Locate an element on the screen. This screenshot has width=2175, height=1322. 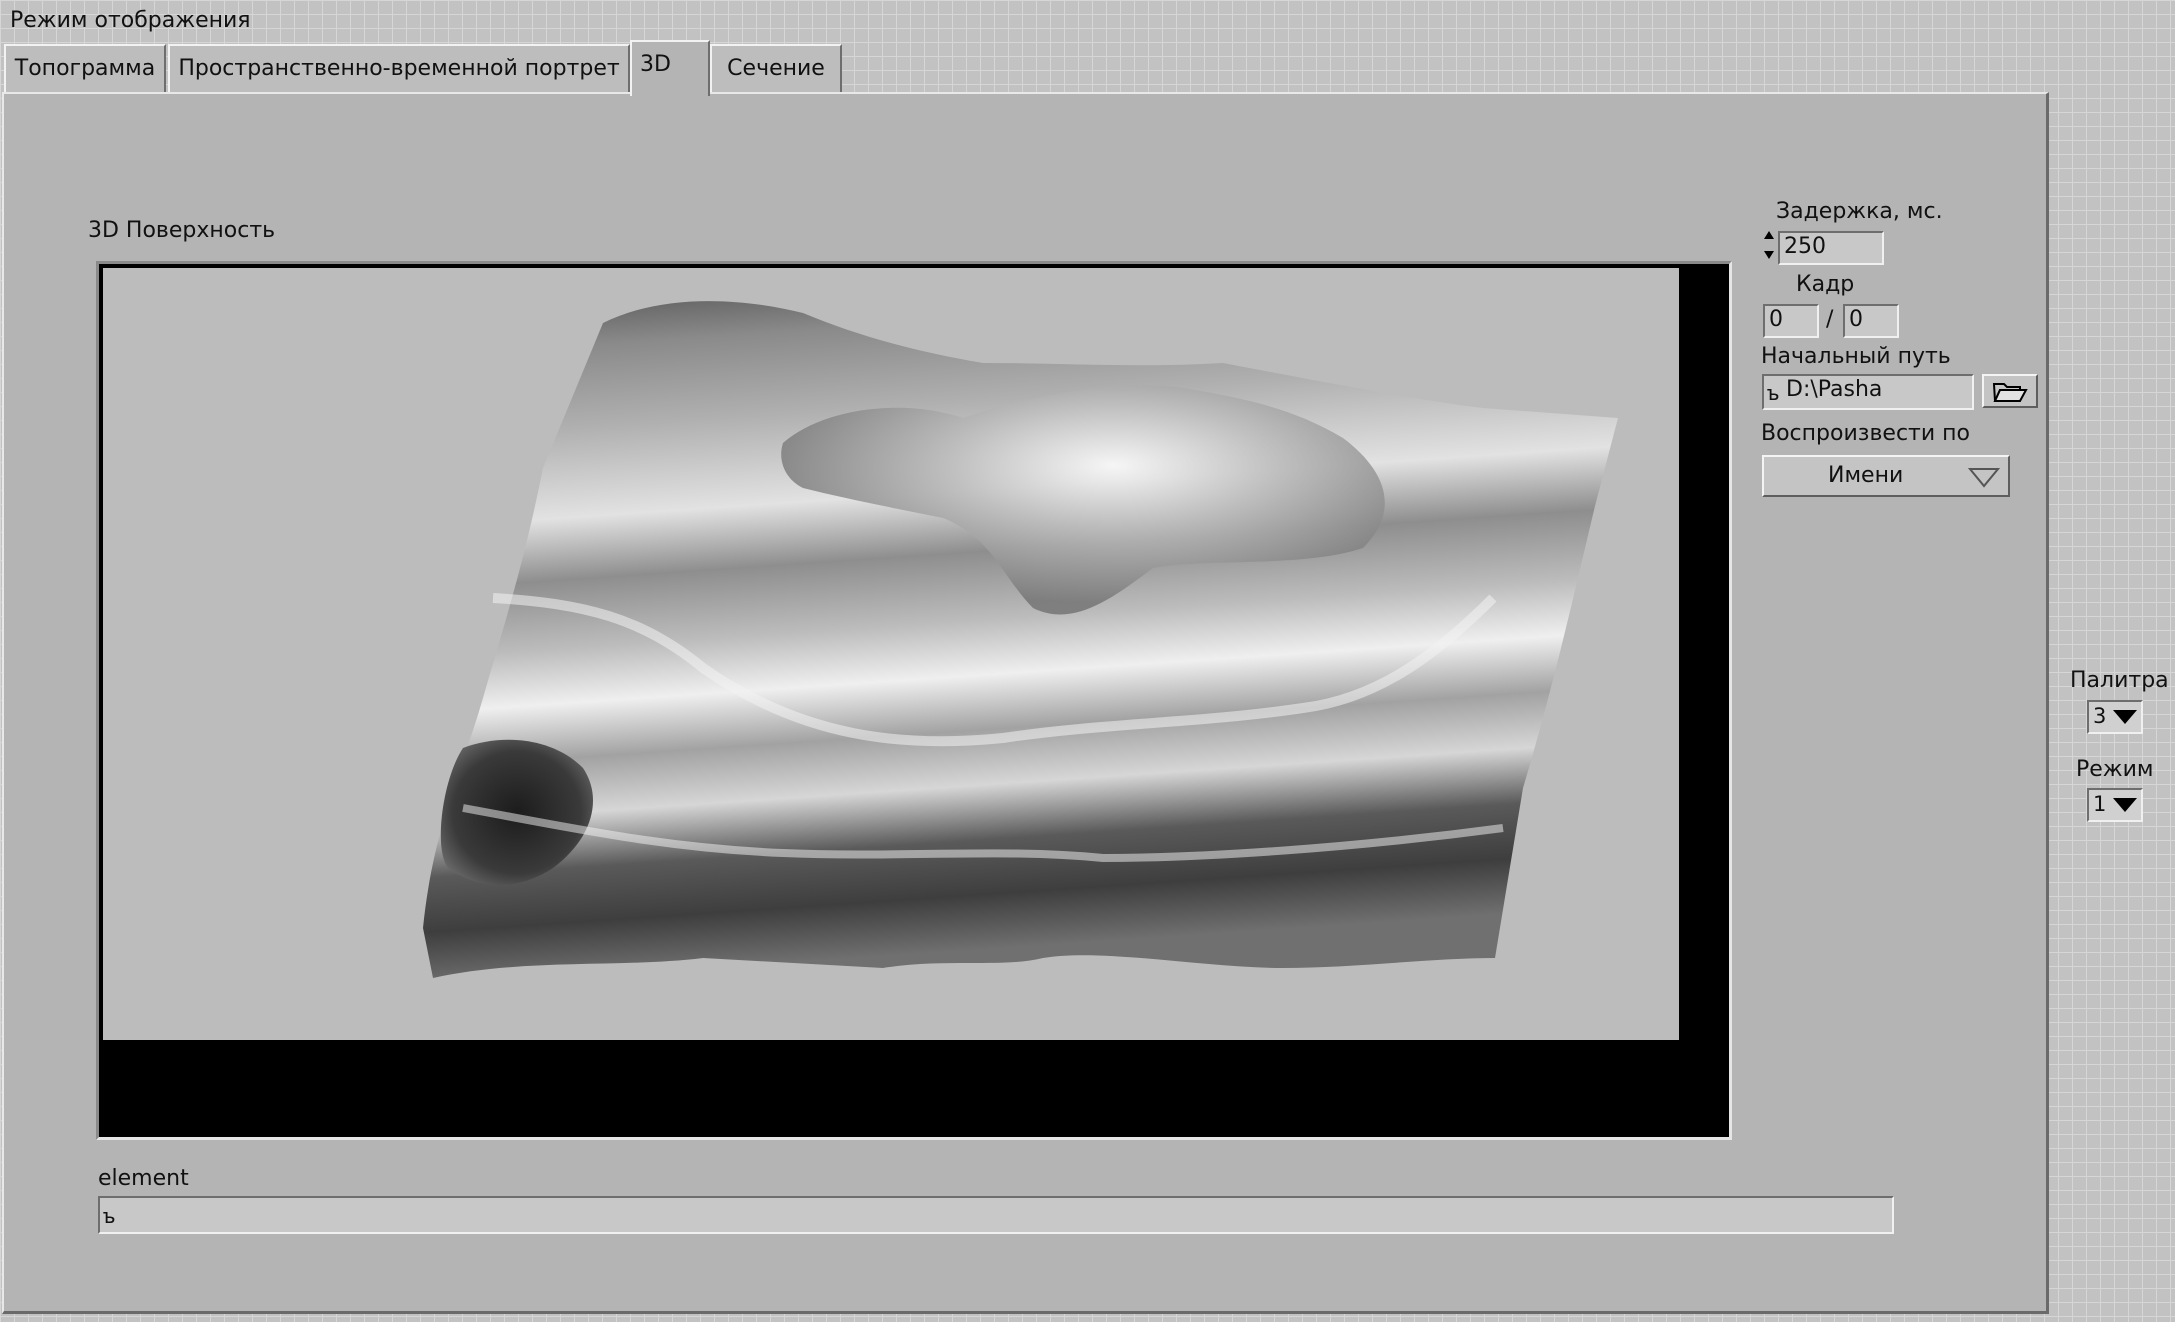
tab-3d-label: 3D is located at coordinates (655, 64).